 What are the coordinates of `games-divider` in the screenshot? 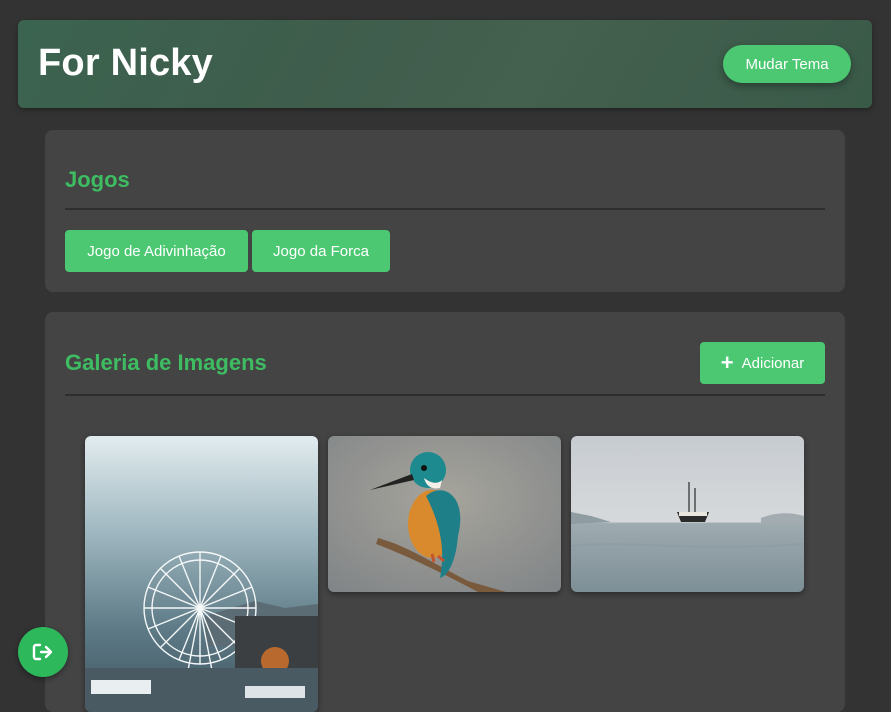 It's located at (445, 209).